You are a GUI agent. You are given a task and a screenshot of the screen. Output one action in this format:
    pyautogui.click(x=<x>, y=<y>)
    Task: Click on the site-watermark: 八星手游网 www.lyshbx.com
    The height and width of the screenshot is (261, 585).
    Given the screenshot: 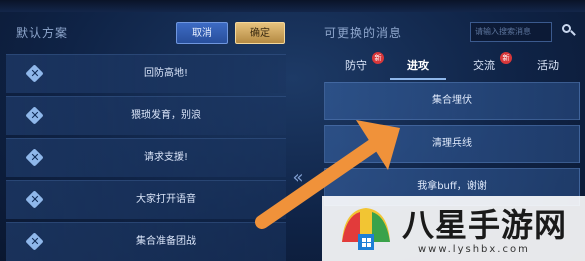 What is the action you would take?
    pyautogui.click(x=453, y=228)
    